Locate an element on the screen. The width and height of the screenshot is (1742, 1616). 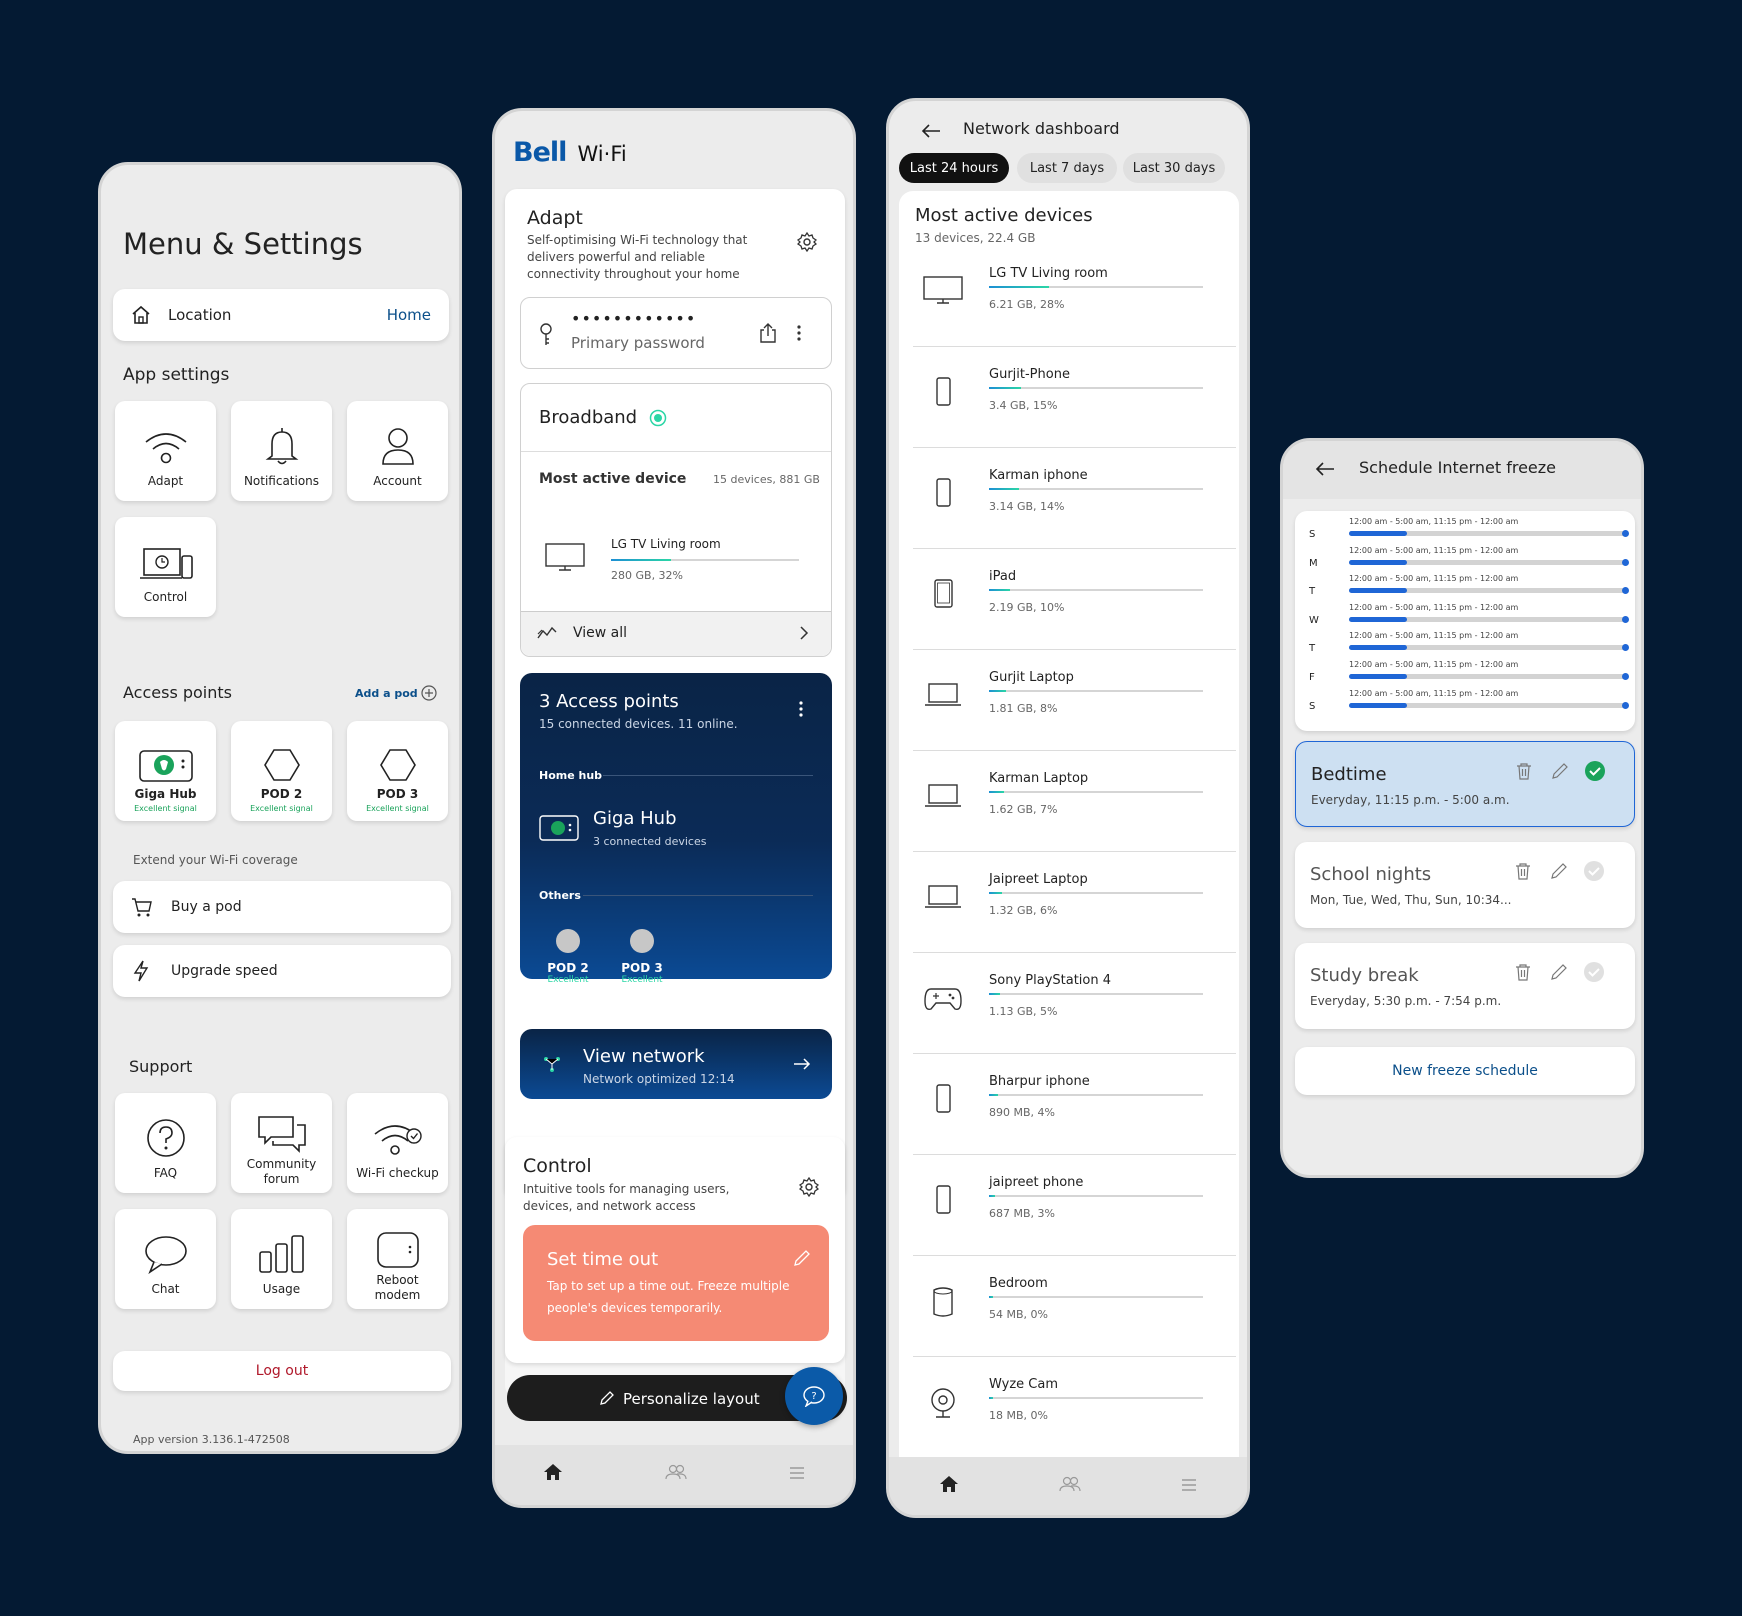
faq-tile: FAQ is located at coordinates (165, 1143).